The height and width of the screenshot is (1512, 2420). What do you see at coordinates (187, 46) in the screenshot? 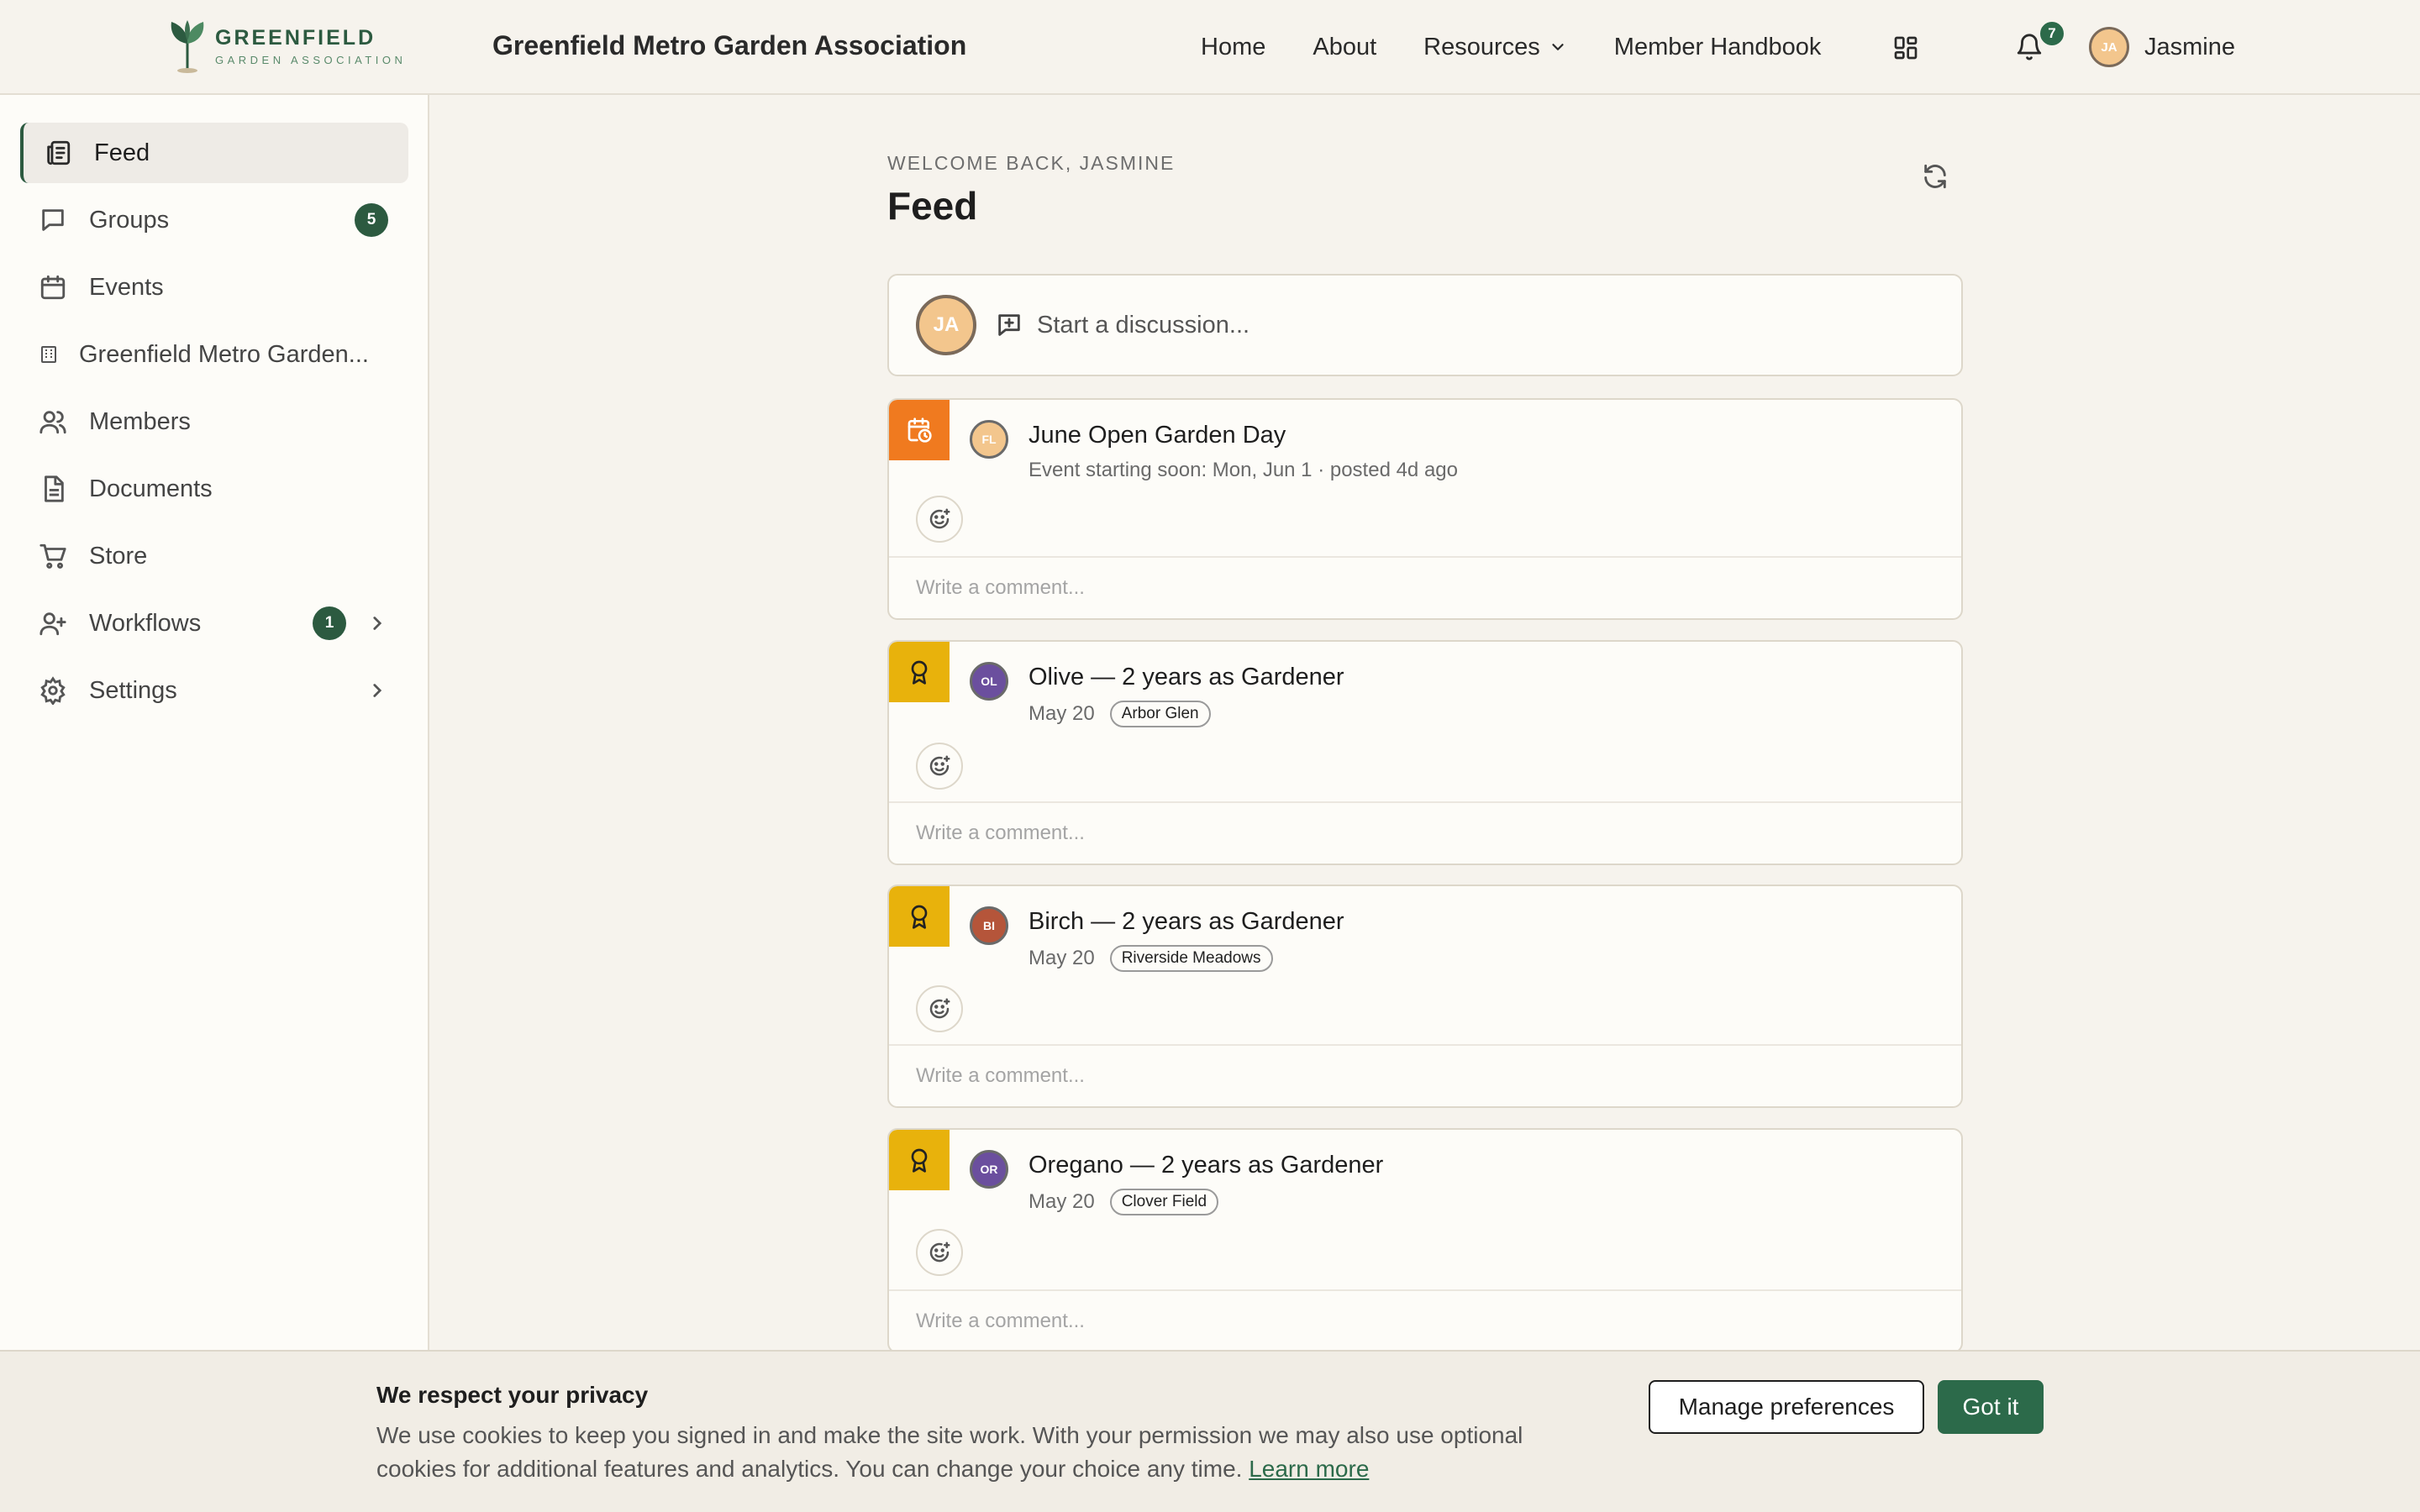
I see `sprout-logo-icon` at bounding box center [187, 46].